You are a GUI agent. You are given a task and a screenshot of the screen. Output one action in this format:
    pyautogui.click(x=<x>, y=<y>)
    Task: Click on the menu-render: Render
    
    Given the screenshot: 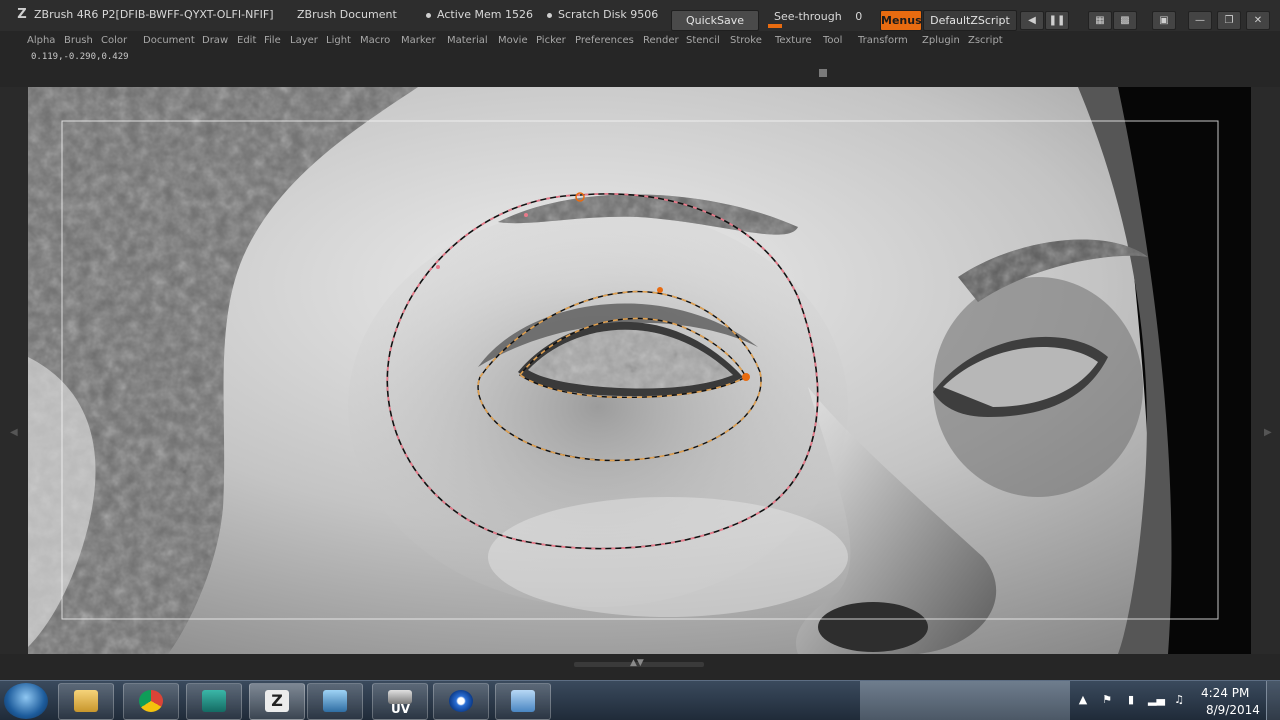 What is the action you would take?
    pyautogui.click(x=661, y=40)
    